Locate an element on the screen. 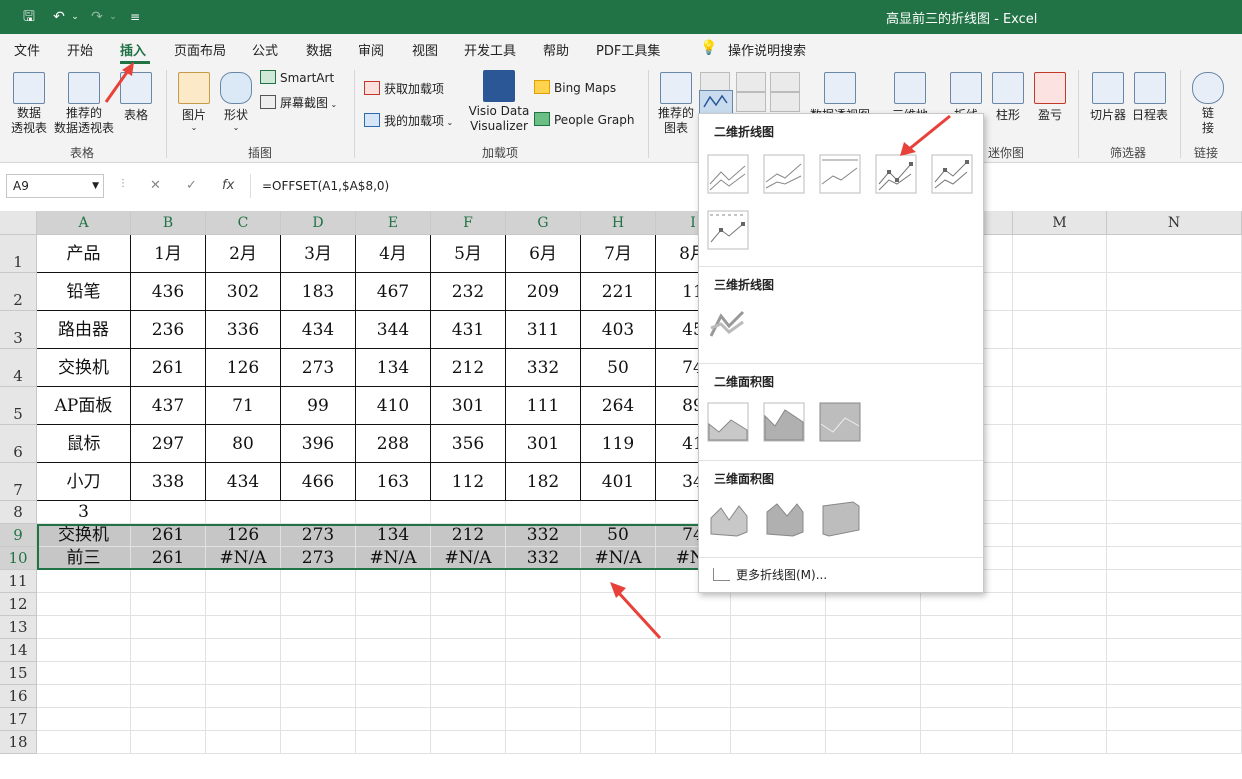  cell-f15 is located at coordinates (468, 673).